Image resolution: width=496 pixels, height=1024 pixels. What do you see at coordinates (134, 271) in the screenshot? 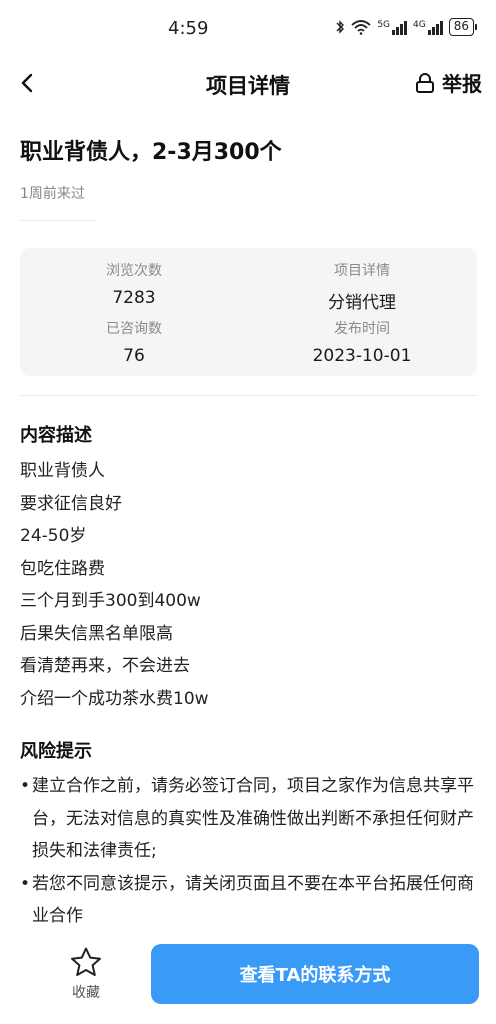
I see `stat-label: 浏览次数` at bounding box center [134, 271].